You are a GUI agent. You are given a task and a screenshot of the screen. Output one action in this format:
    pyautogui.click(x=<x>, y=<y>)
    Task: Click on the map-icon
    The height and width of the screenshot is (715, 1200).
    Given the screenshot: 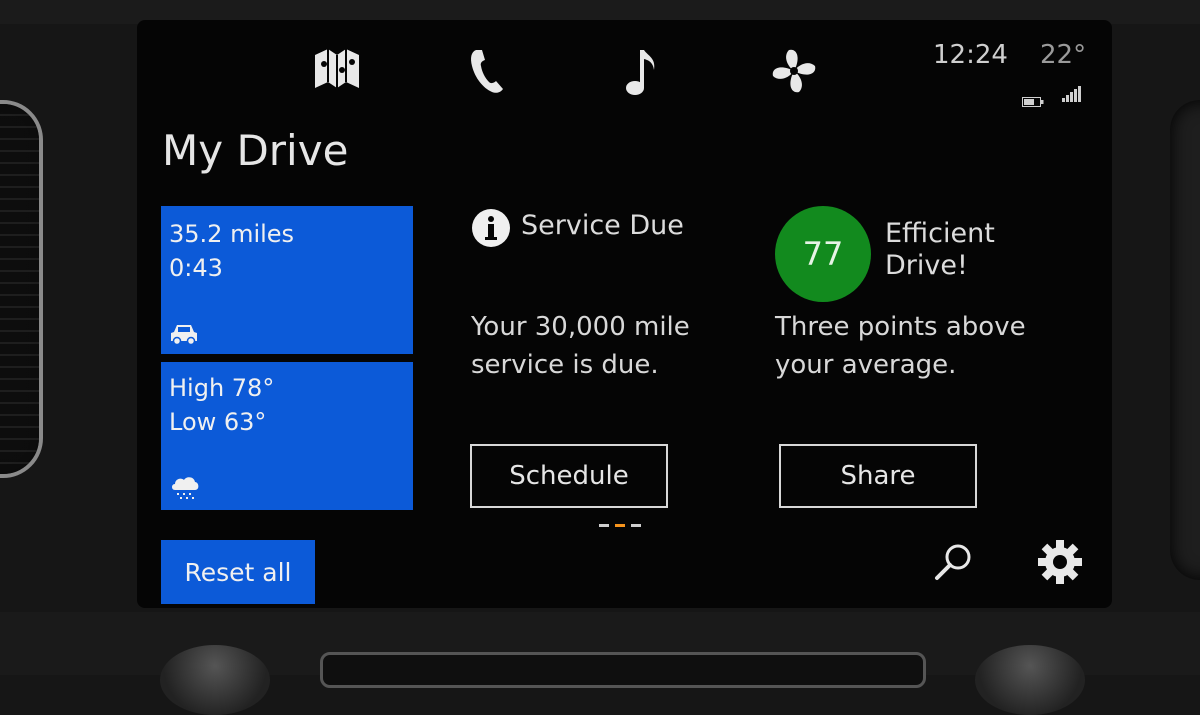 What is the action you would take?
    pyautogui.click(x=337, y=69)
    